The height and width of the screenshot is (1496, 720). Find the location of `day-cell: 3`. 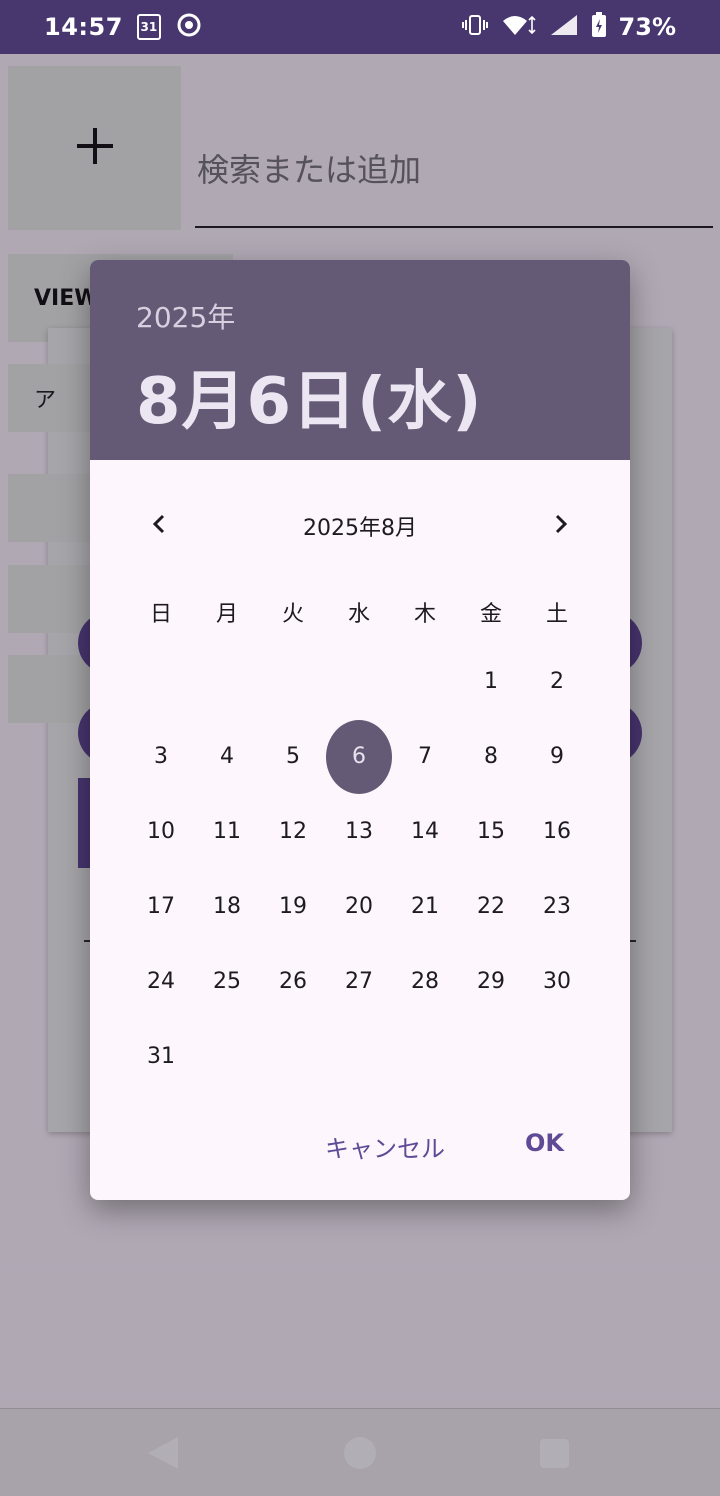

day-cell: 3 is located at coordinates (161, 756).